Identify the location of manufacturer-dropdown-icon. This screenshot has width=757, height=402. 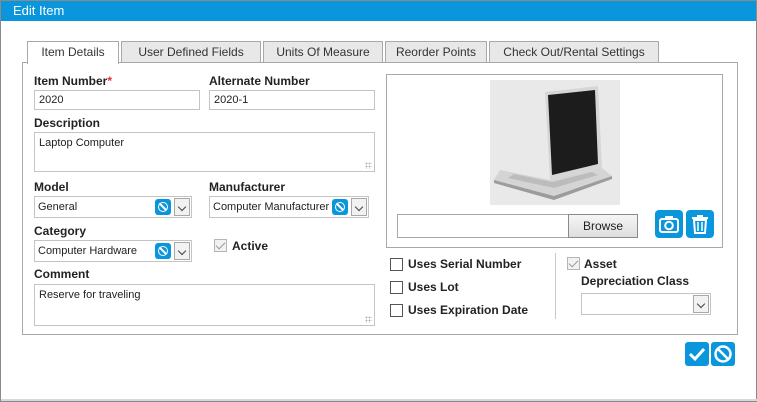
(359, 207).